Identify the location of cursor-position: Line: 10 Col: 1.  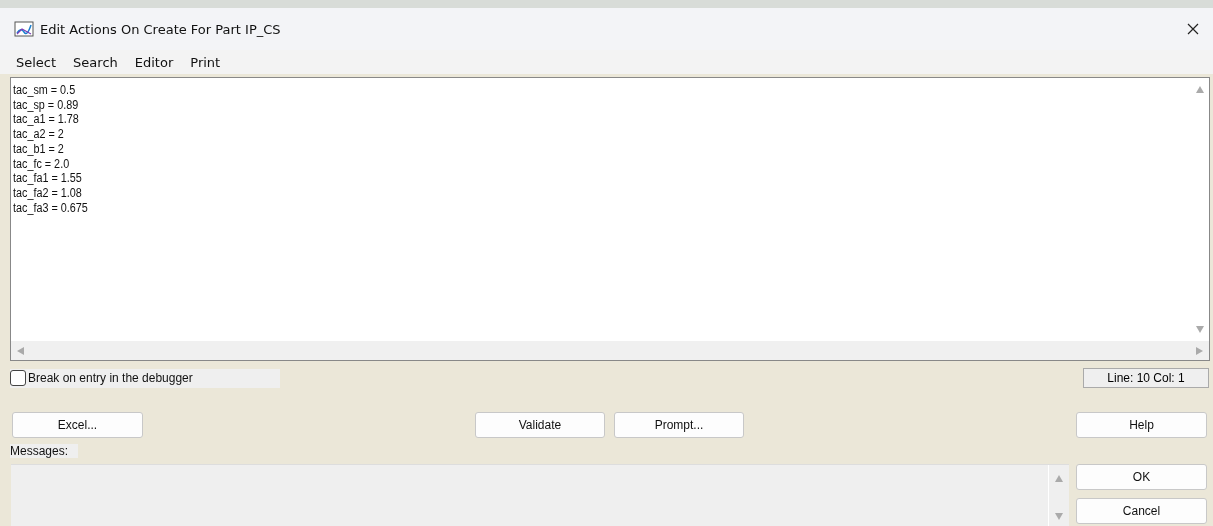
(1146, 378).